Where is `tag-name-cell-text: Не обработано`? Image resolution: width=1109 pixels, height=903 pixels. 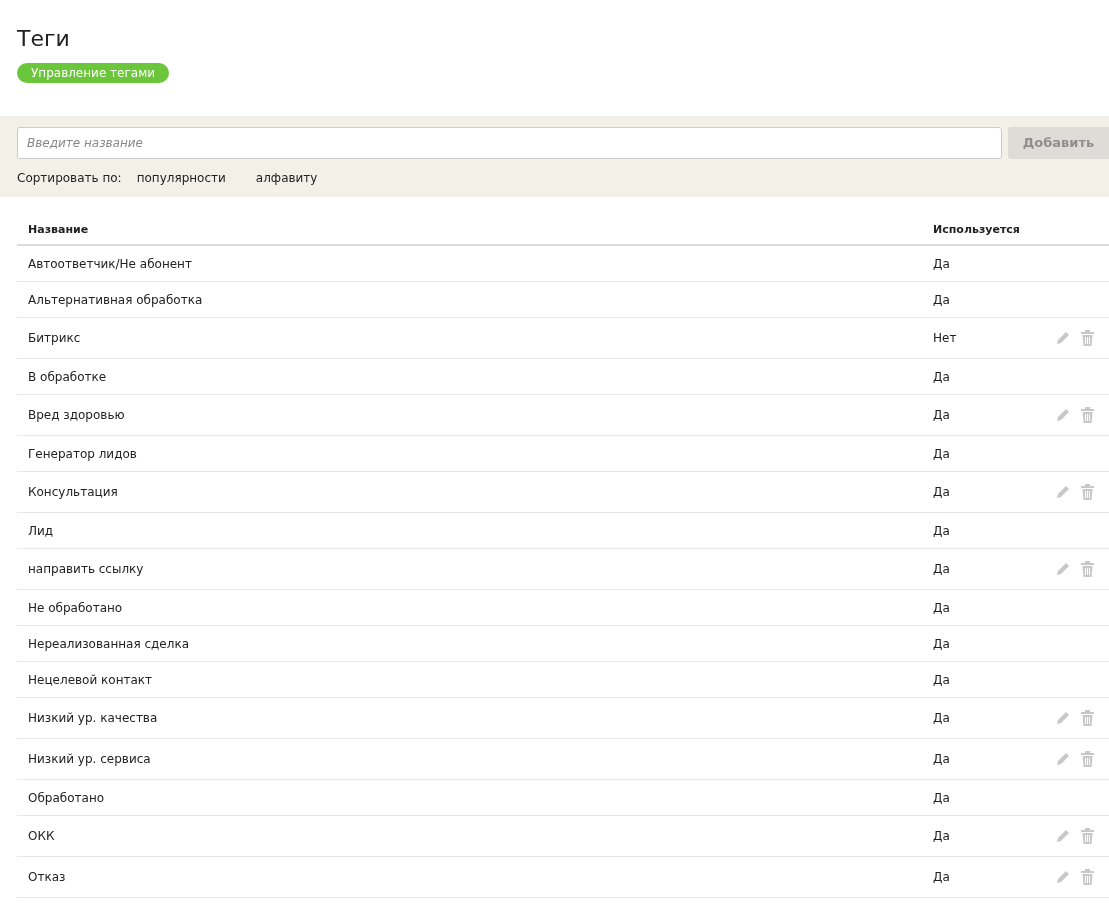 tag-name-cell-text: Не обработано is located at coordinates (75, 608).